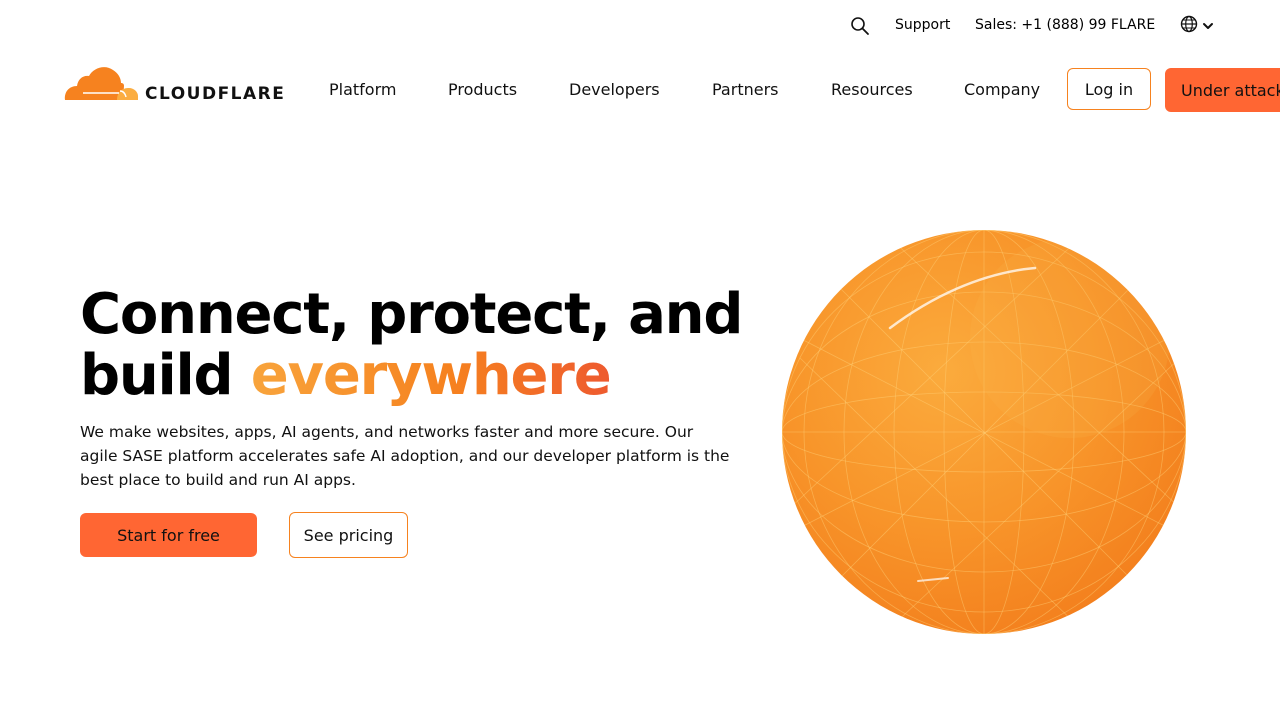  I want to click on login-button: Log in, so click(1109, 89).